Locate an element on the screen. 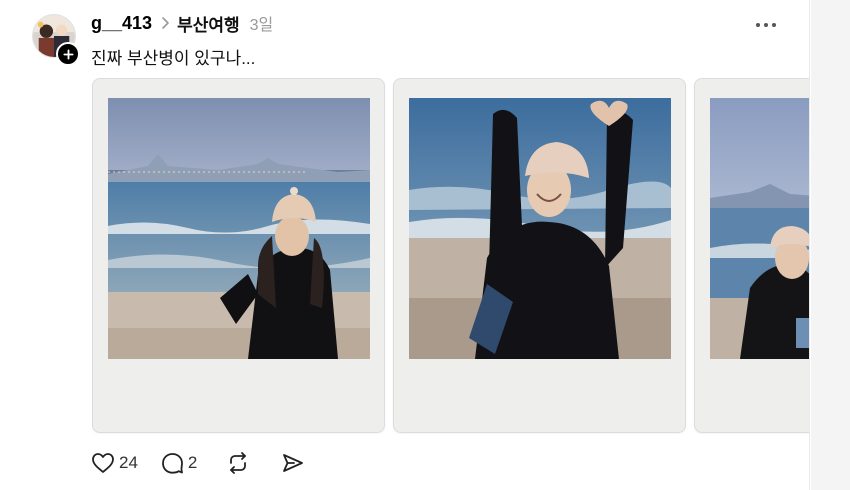  action-bar: 24 2 is located at coordinates (197, 463).